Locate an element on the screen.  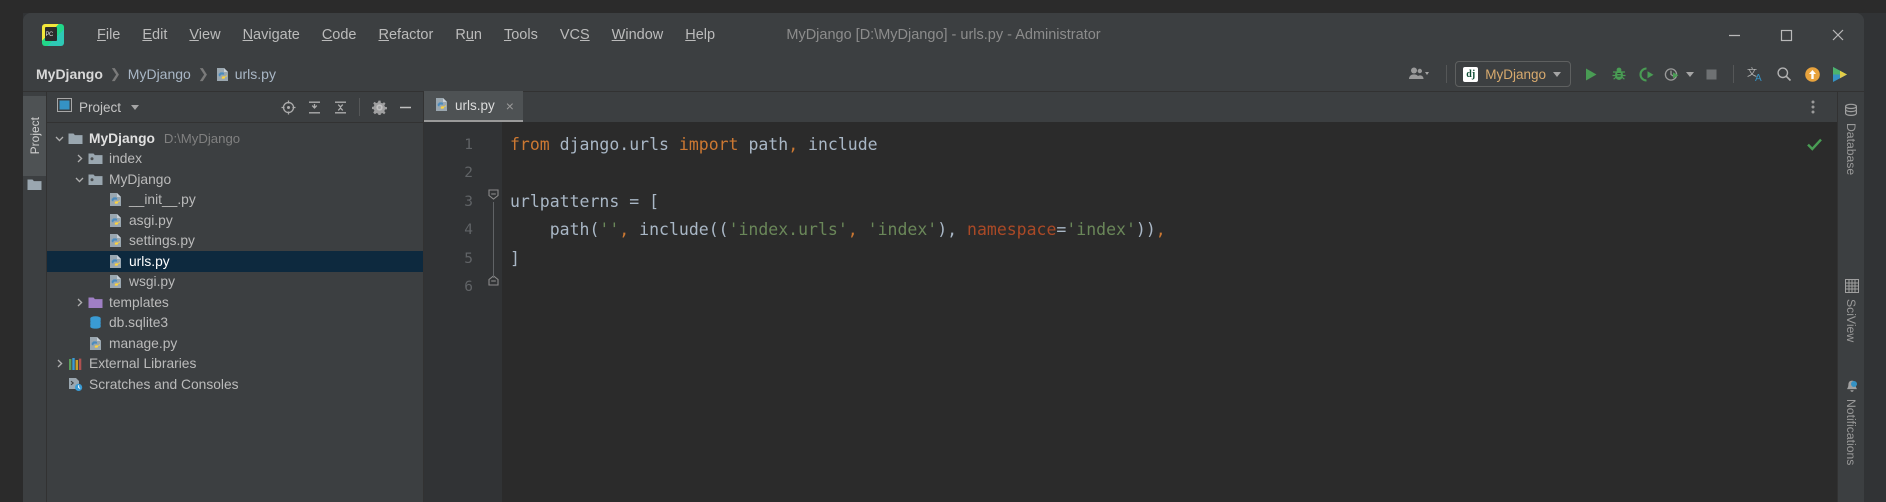
editor-tab-urls-py: urls.py × is located at coordinates (473, 106).